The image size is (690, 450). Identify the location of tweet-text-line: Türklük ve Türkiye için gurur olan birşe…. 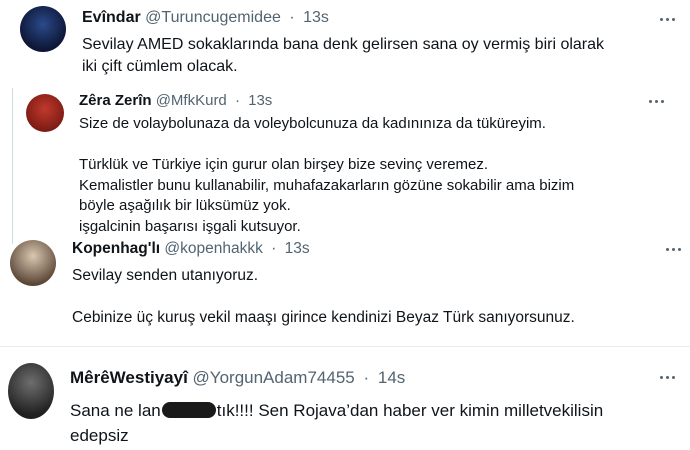
(284, 164).